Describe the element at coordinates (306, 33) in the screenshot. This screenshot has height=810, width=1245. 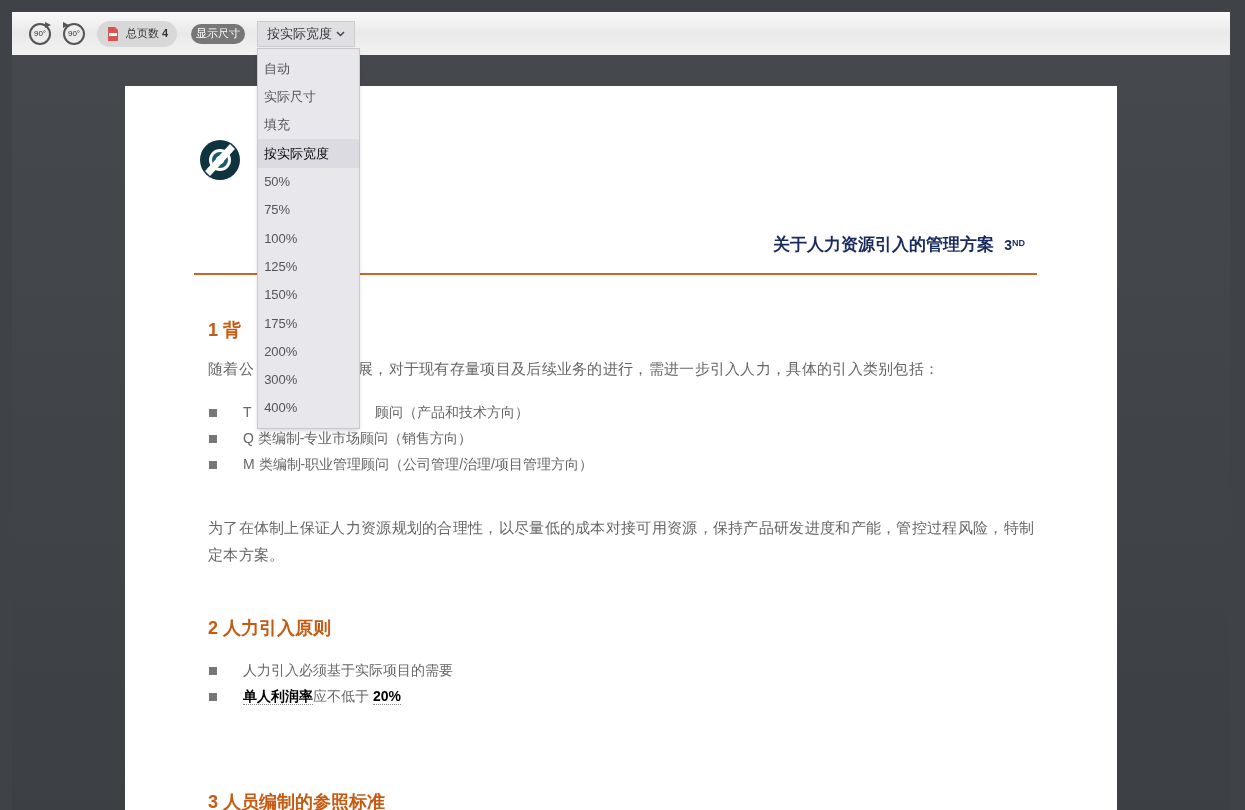
I see `zoom-select: 按实际宽度` at that location.